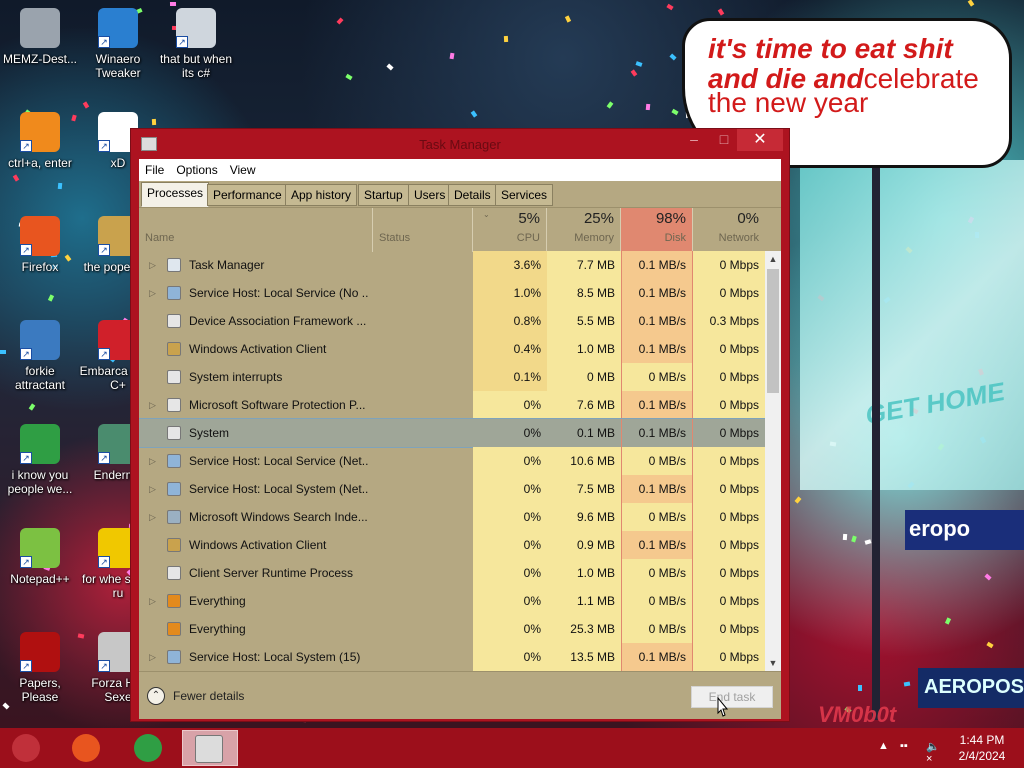 Image resolution: width=1024 pixels, height=768 pixels. I want to click on network-icon: ▪▪, so click(904, 746).